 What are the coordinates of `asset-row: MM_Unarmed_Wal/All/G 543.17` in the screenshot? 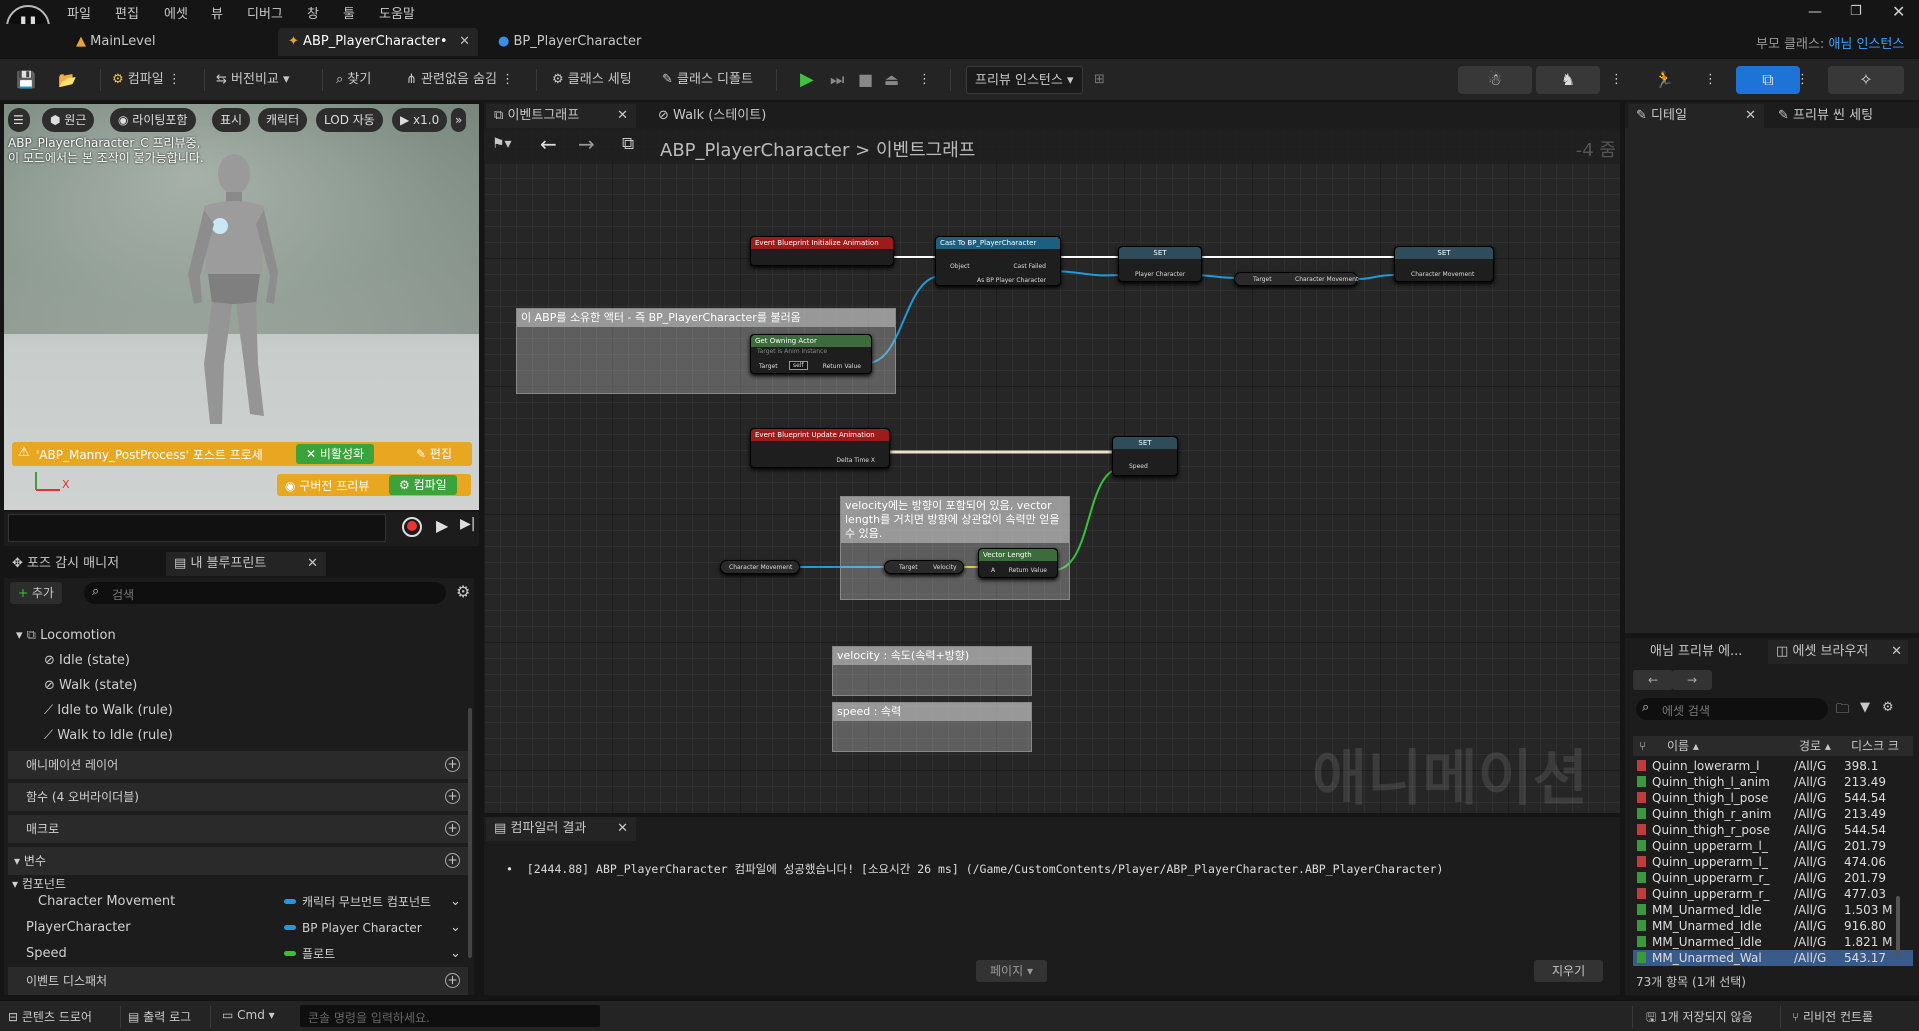 It's located at (1773, 958).